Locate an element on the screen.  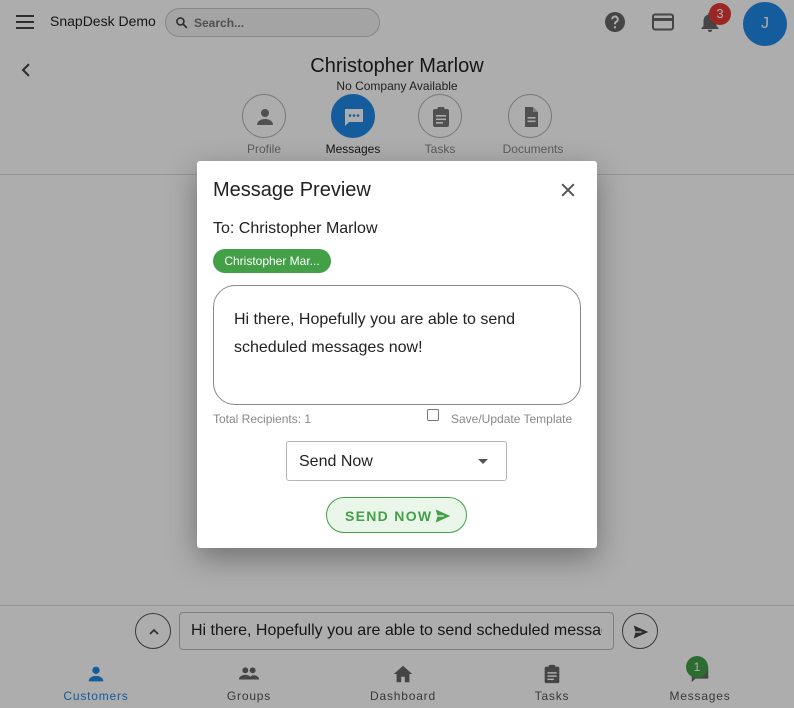
send-icon is located at coordinates (443, 516).